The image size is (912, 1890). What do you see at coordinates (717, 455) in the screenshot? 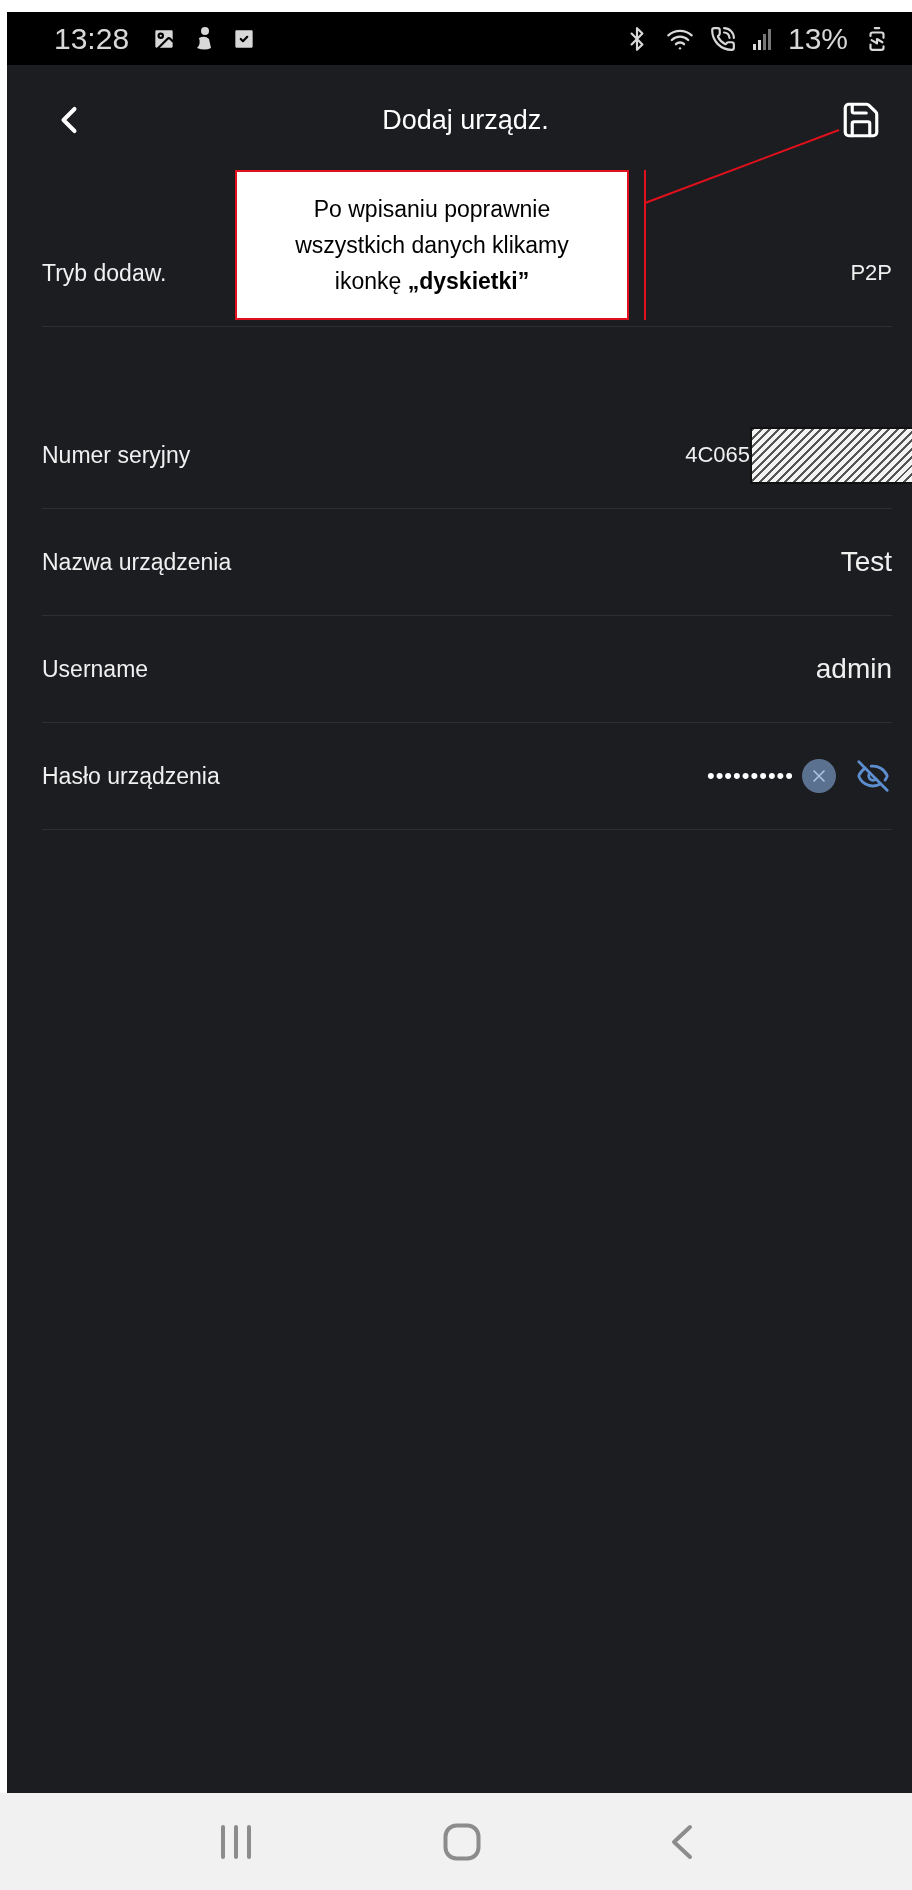
I see `field-value: 4C065` at bounding box center [717, 455].